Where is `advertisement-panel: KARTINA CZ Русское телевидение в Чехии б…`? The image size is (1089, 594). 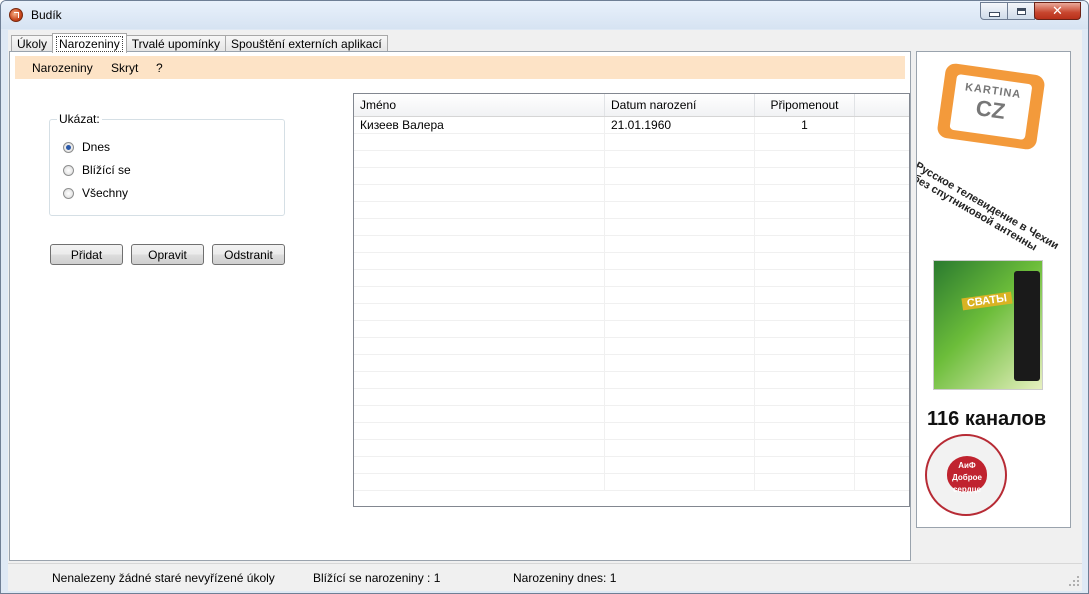 advertisement-panel: KARTINA CZ Русское телевидение в Чехии б… is located at coordinates (993, 289).